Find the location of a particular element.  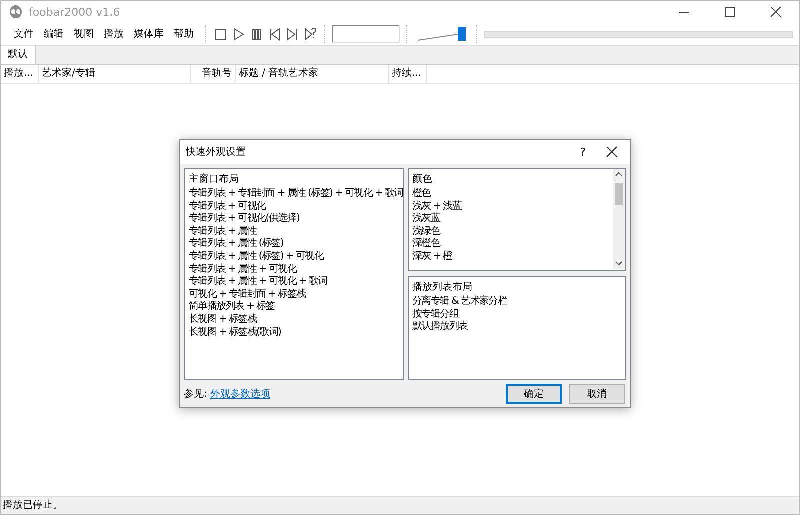

help-button: ? is located at coordinates (583, 152).